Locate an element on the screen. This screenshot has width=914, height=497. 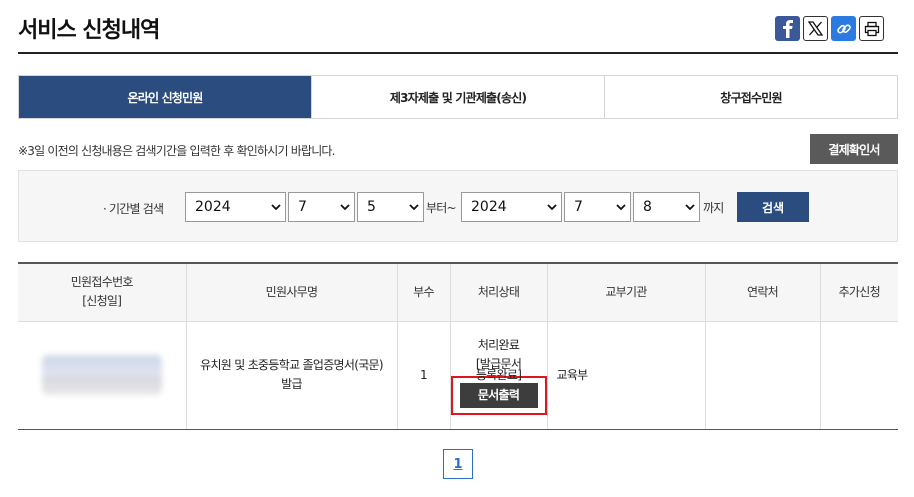
header-contact: 연락처 is located at coordinates (762, 292).